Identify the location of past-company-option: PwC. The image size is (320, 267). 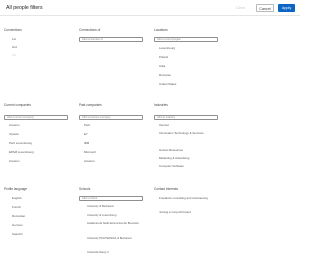
(87, 125).